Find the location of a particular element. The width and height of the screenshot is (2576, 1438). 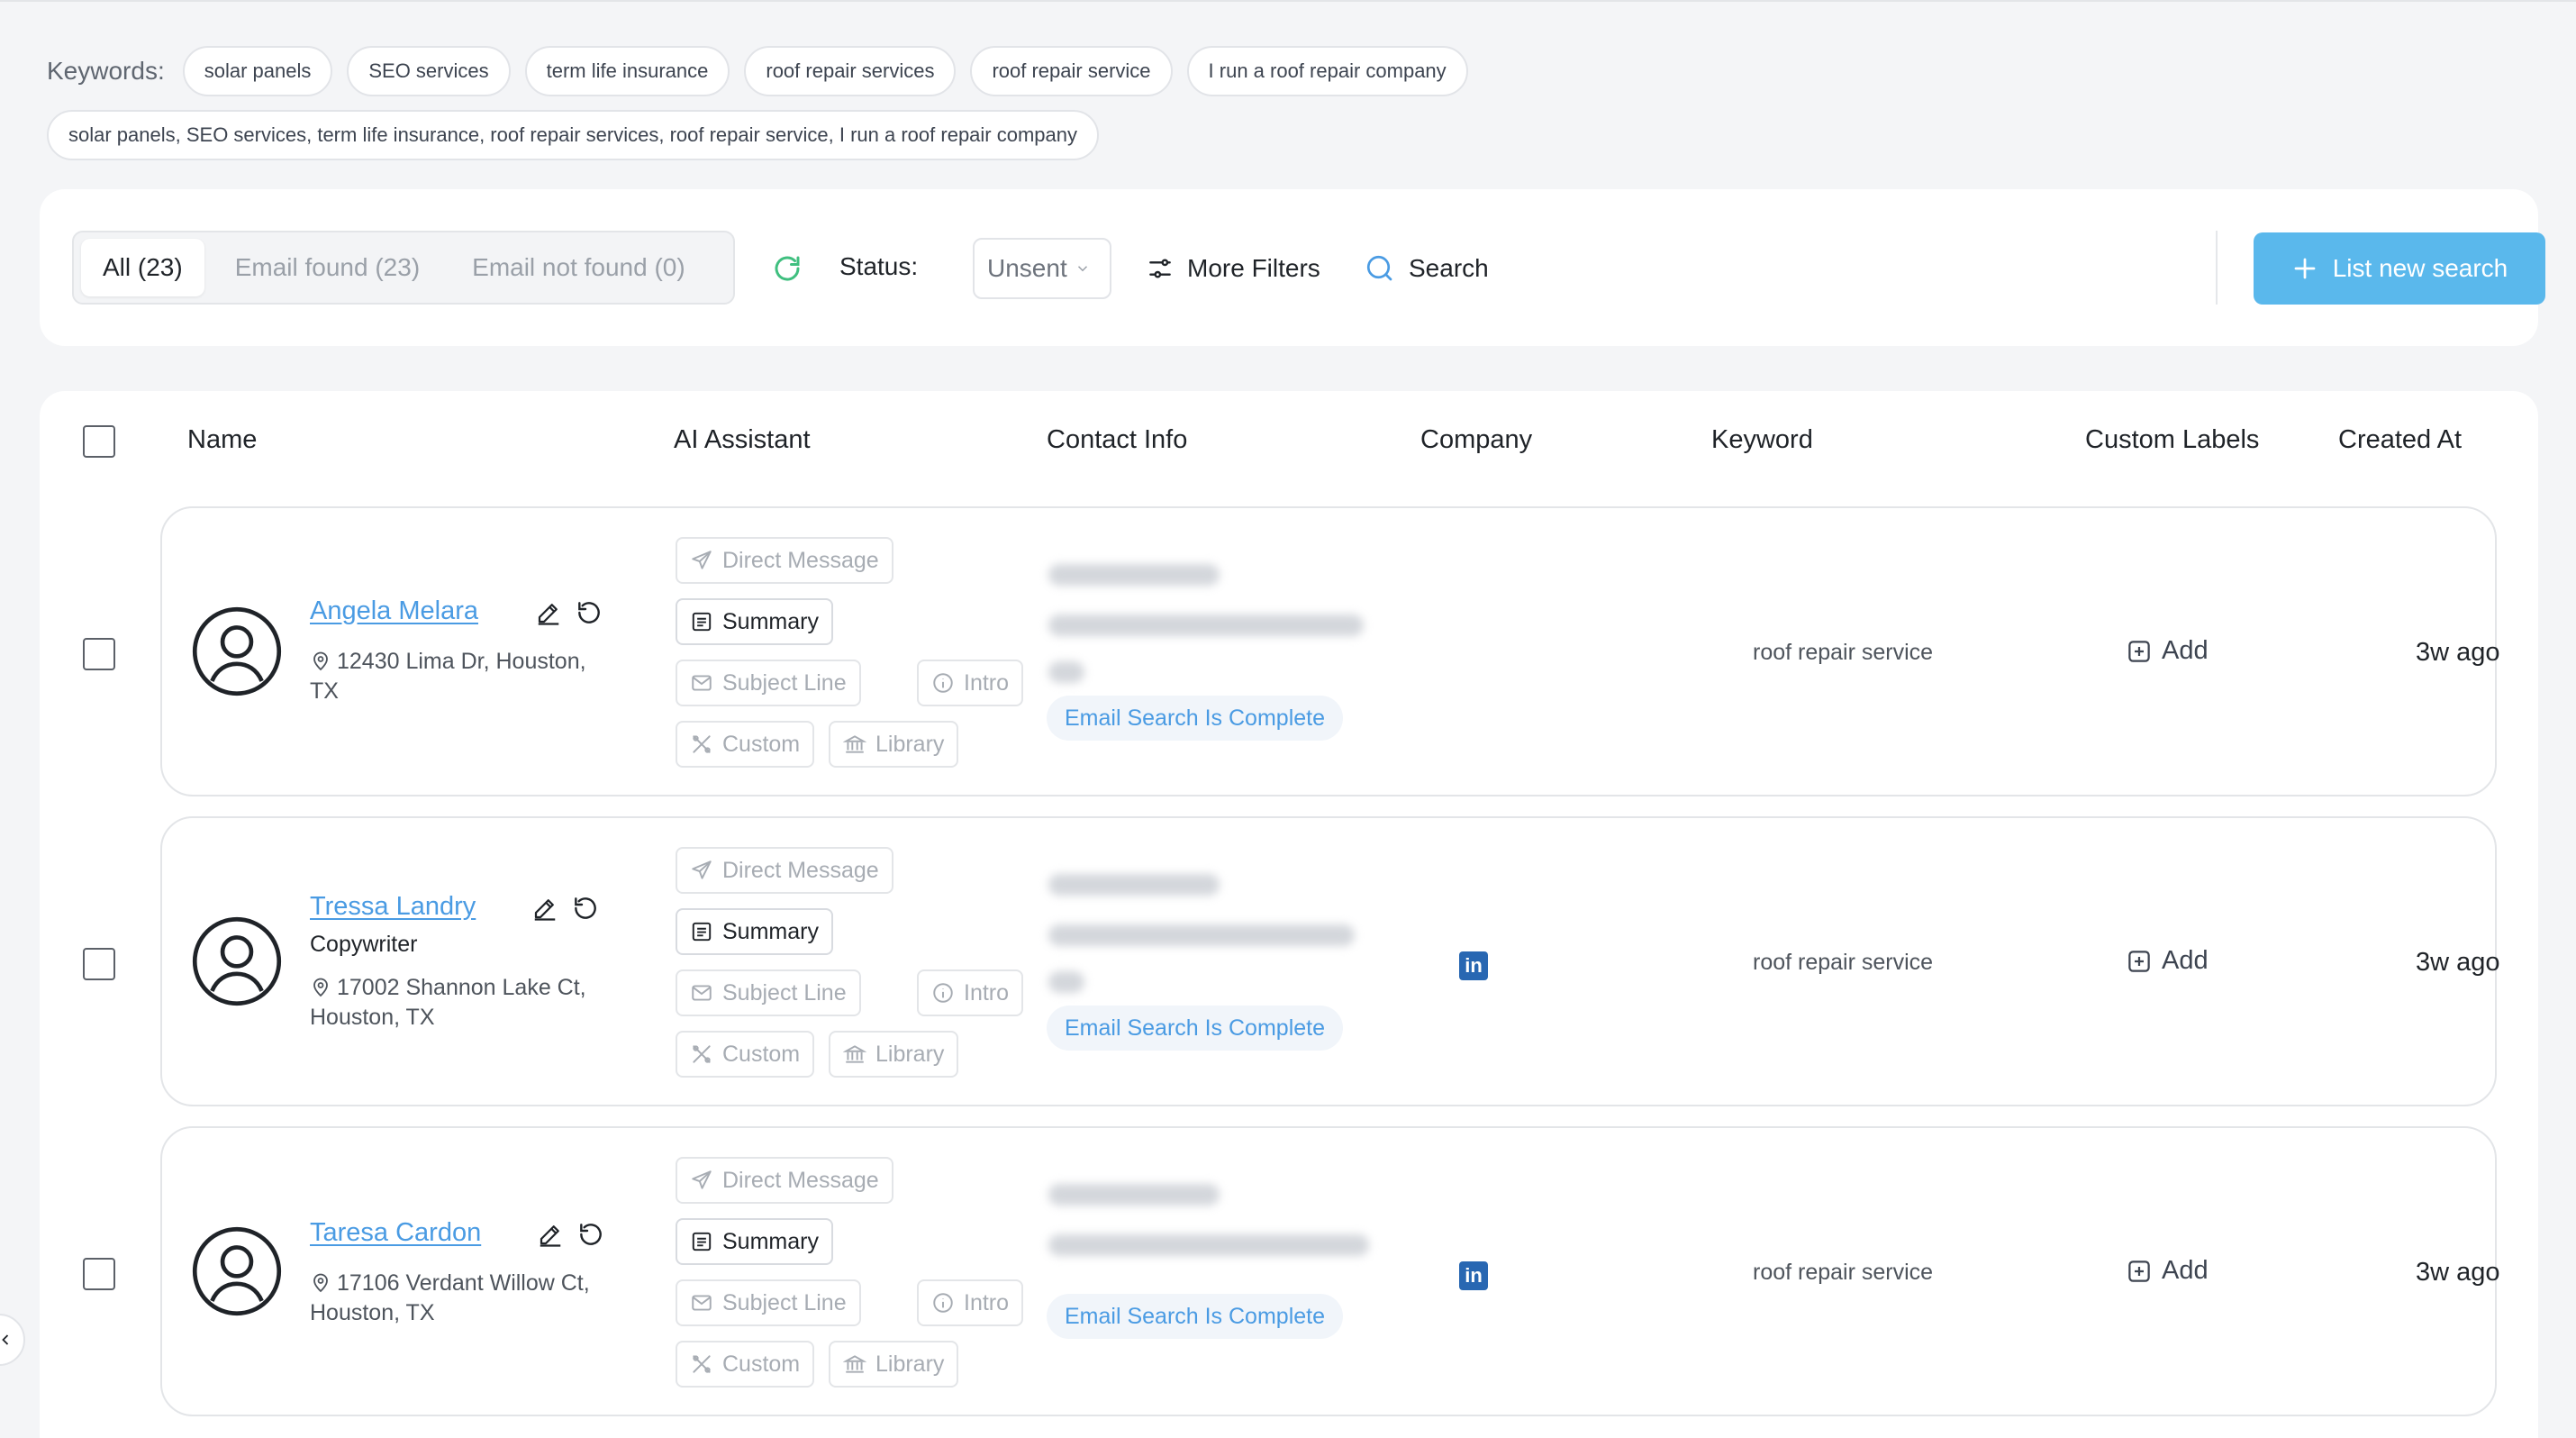

status-label: Status: is located at coordinates (879, 266).